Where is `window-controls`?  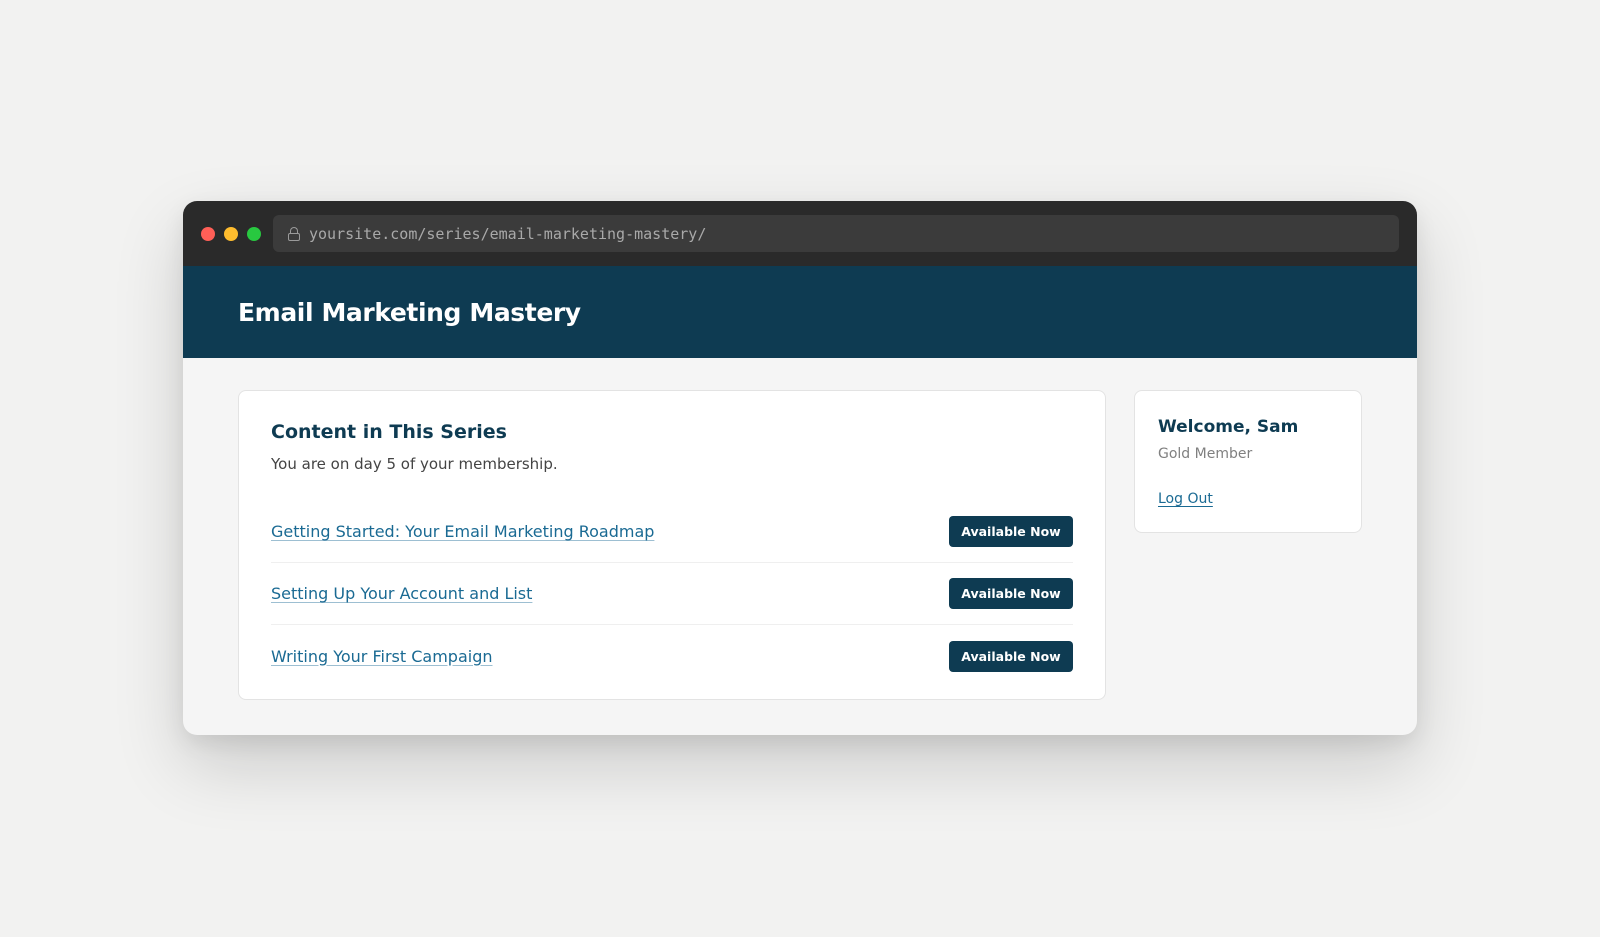 window-controls is located at coordinates (231, 233).